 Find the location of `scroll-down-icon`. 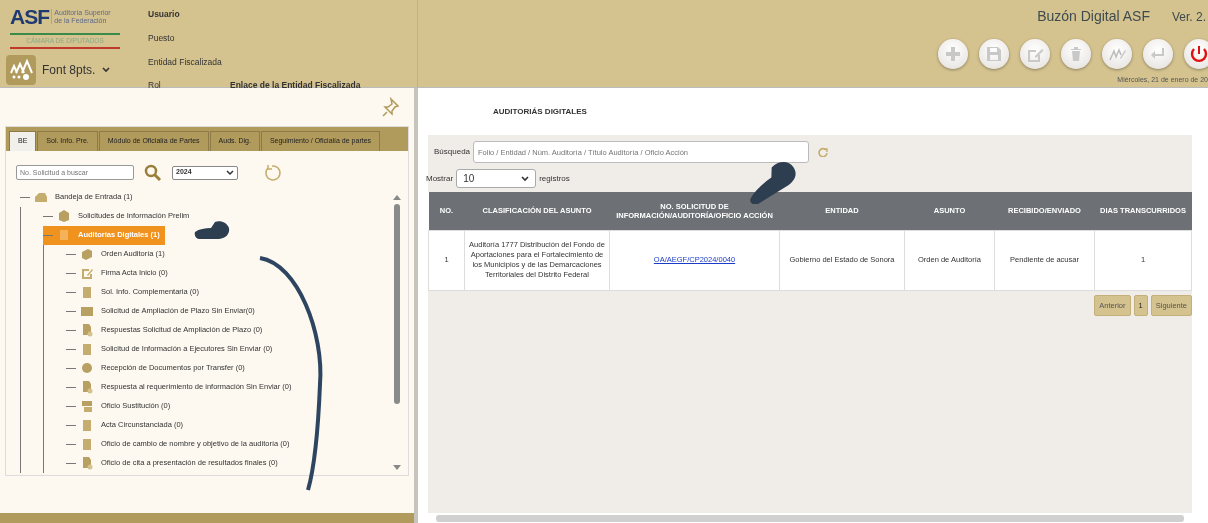

scroll-down-icon is located at coordinates (397, 468).